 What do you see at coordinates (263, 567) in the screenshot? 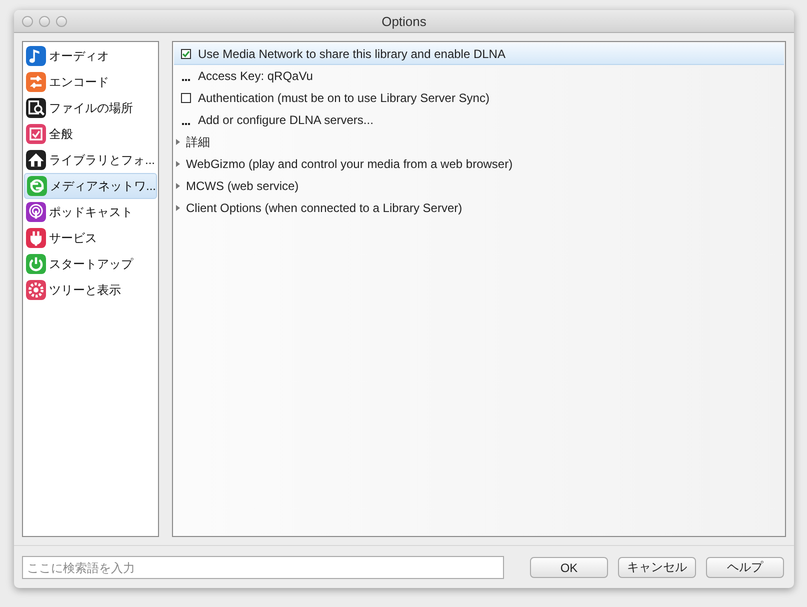
I see `search-field: ここに検索語を入力` at bounding box center [263, 567].